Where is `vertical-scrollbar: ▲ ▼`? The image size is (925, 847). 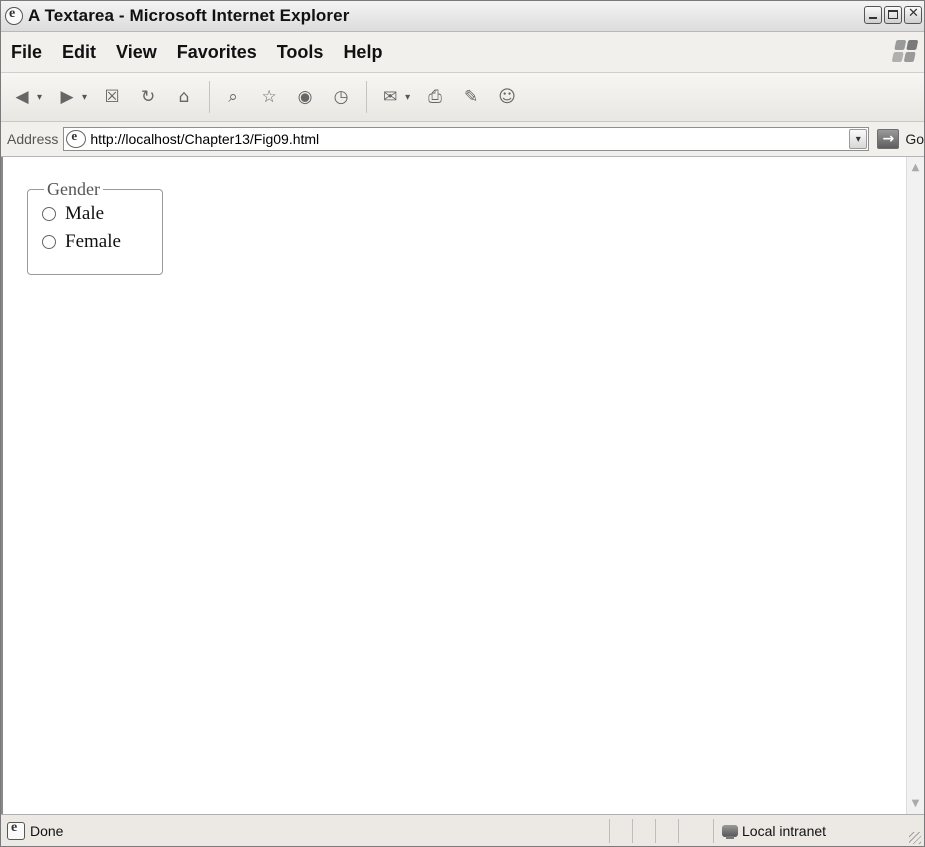
vertical-scrollbar: ▲ ▼ is located at coordinates (915, 485).